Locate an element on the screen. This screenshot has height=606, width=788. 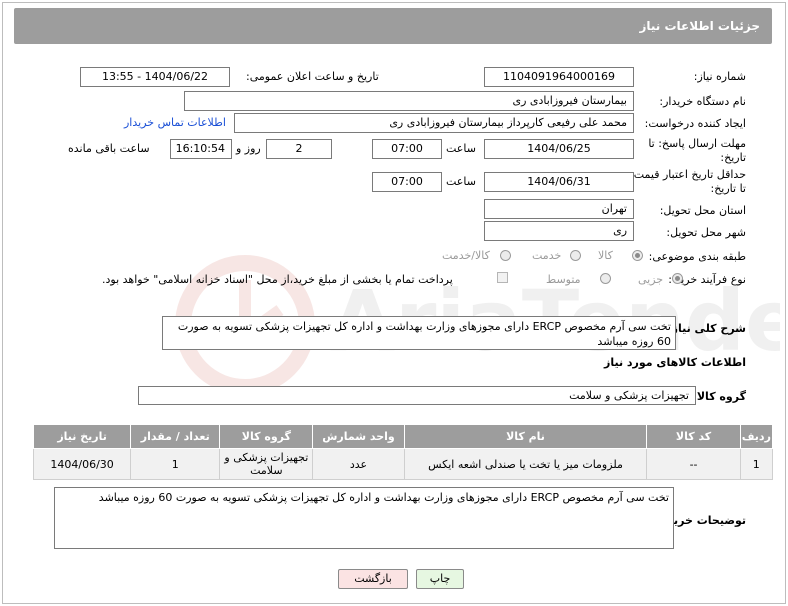
cell-date: 1404/06/30 is located at coordinates (82, 464).